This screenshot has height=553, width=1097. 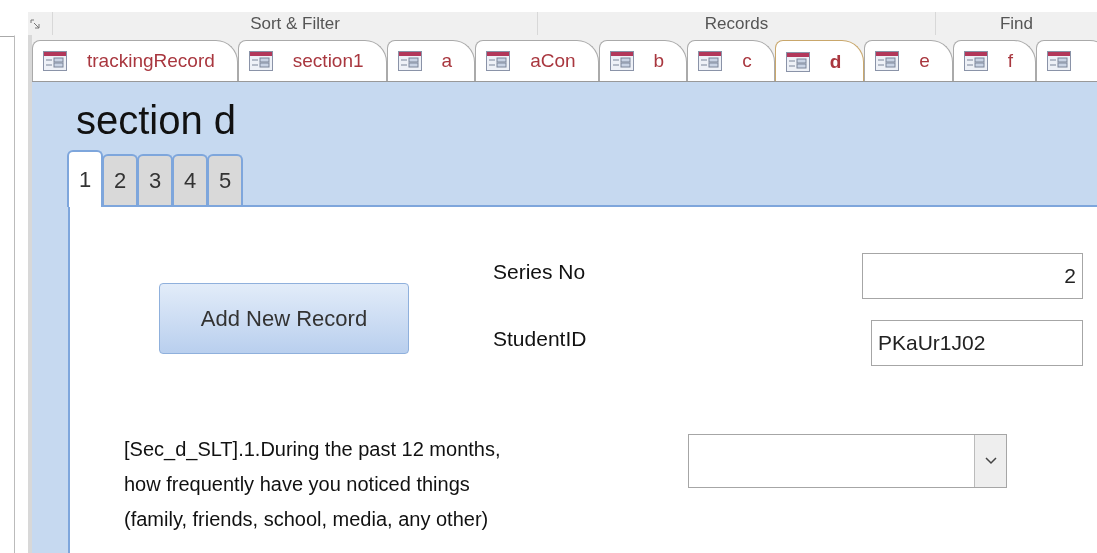 What do you see at coordinates (431, 60) in the screenshot?
I see `document-tab: a` at bounding box center [431, 60].